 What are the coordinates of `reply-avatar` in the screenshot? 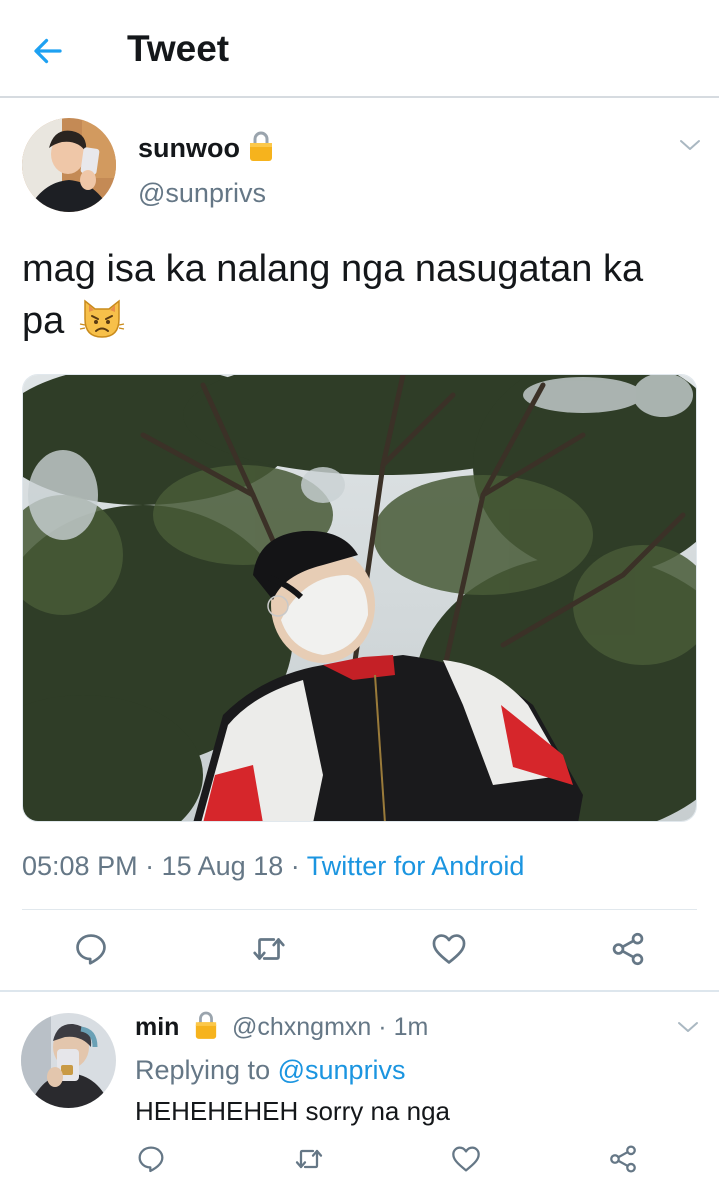 It's located at (68, 1060).